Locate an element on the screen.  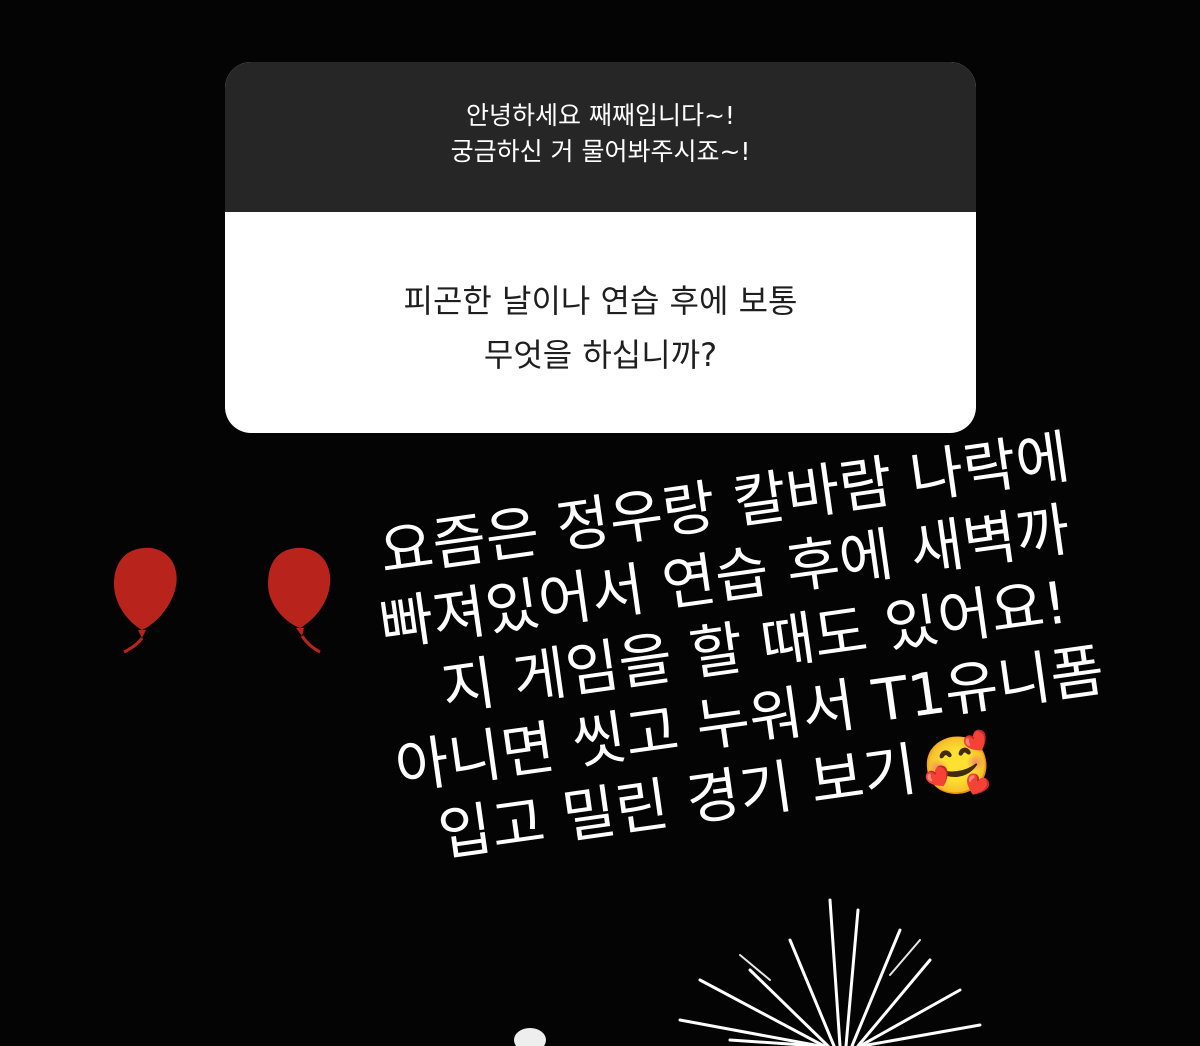
question-body: 피곤한 날이나 연습 후에 보통 무엇을 하십니까? is located at coordinates (600, 322).